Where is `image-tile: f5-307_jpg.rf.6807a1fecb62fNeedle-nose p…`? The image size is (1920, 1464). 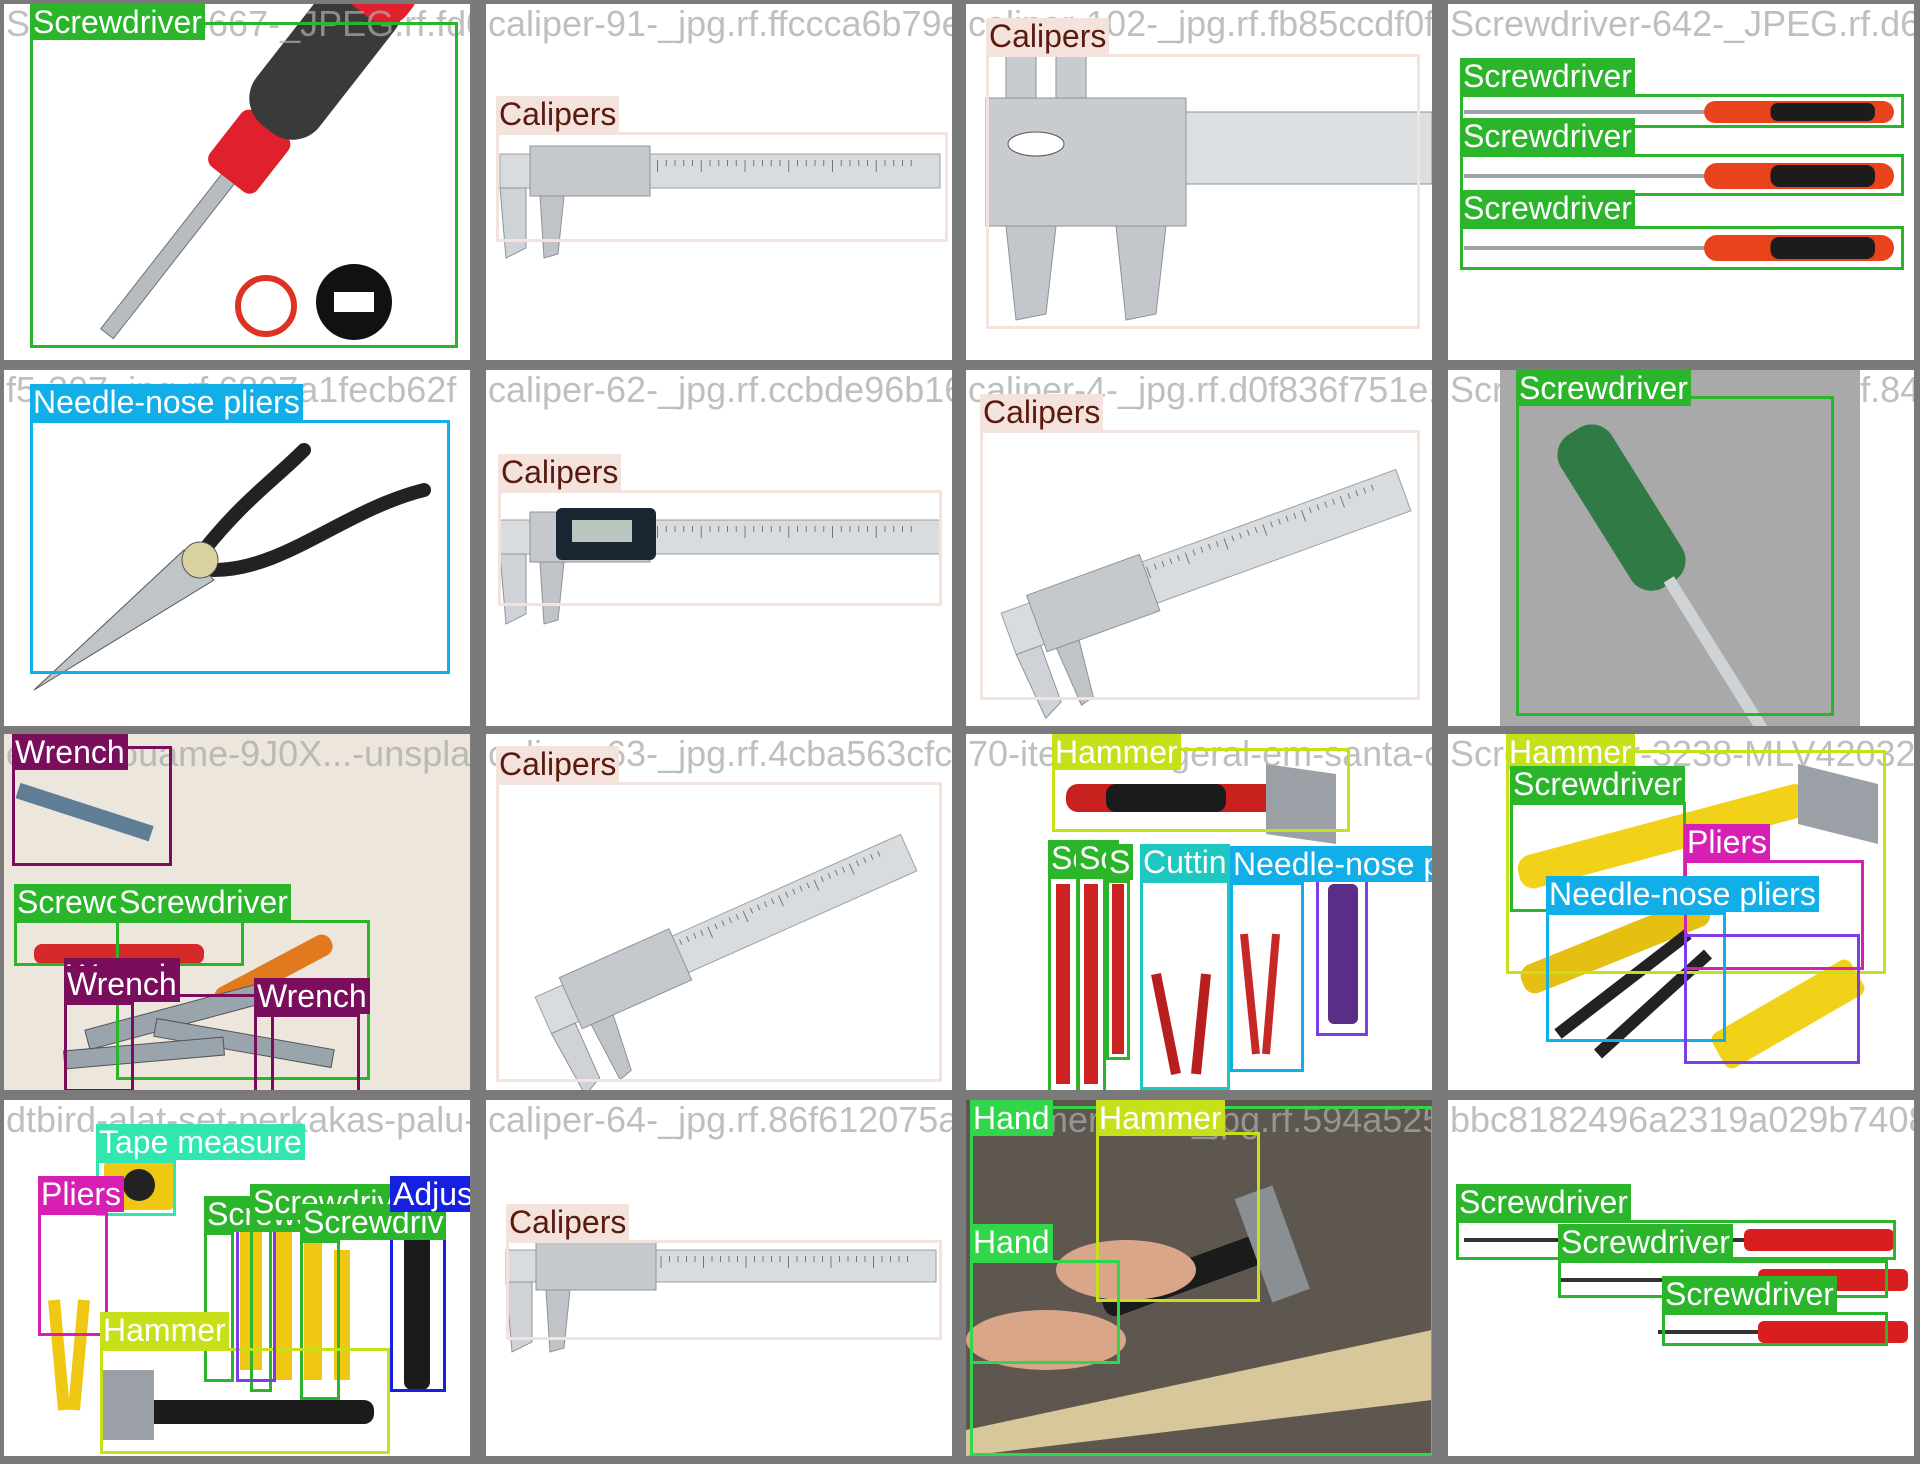 image-tile: f5-307_jpg.rf.6807a1fecb62fNeedle-nose p… is located at coordinates (237, 548).